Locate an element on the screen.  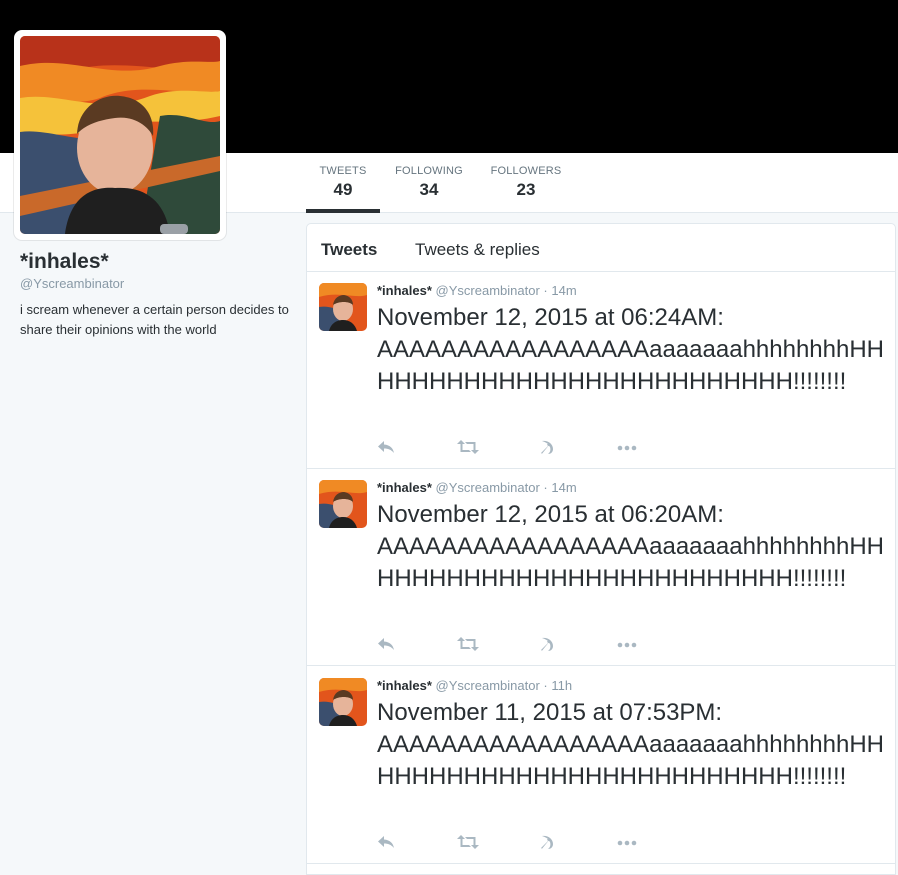
stat-label: FOLLOWERS is located at coordinates (526, 171).